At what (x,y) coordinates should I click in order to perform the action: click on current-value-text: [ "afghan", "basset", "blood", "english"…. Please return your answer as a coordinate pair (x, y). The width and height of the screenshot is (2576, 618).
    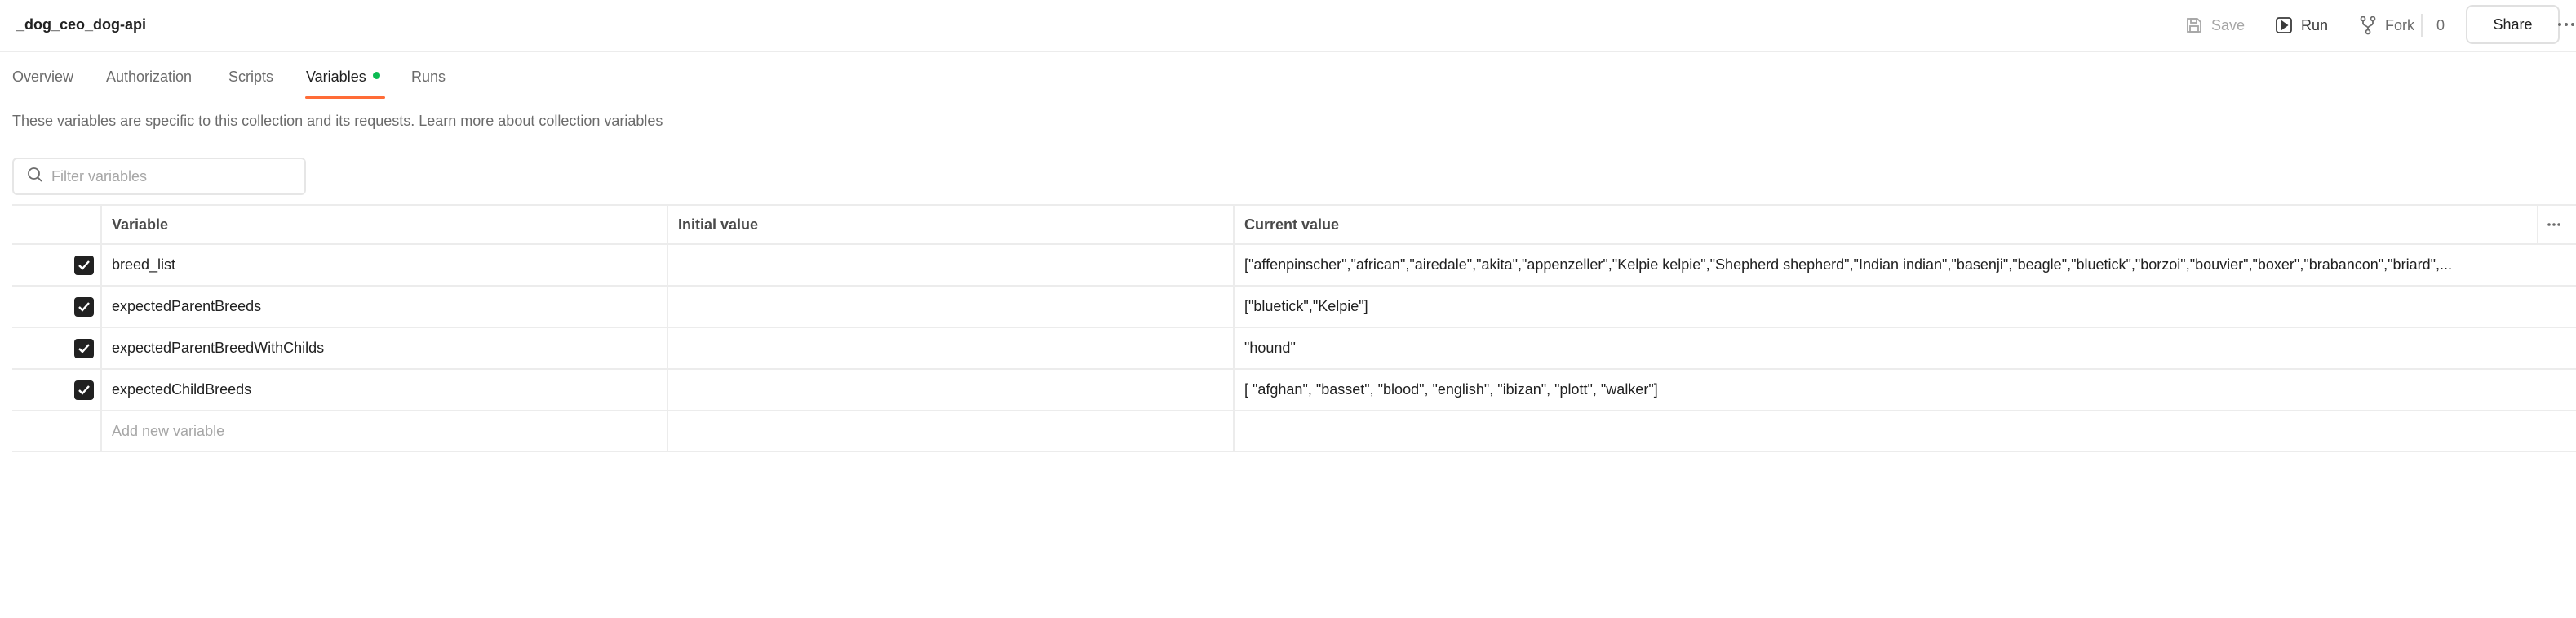
    Looking at the image, I should click on (1451, 390).